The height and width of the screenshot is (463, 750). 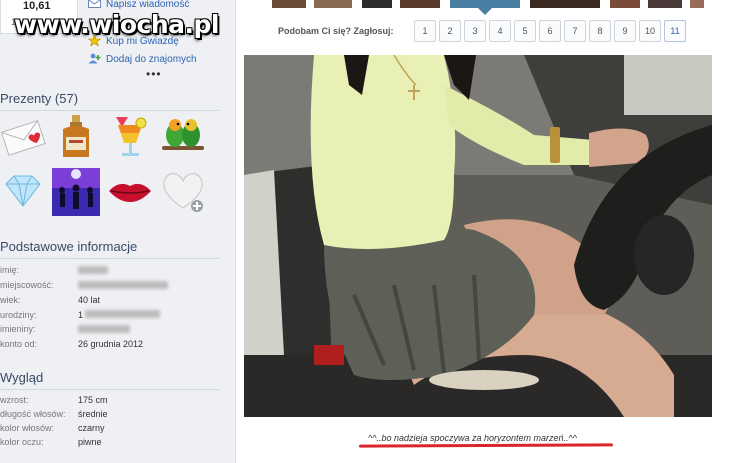 I want to click on info-value-eye-color: piwne, so click(x=90, y=442).